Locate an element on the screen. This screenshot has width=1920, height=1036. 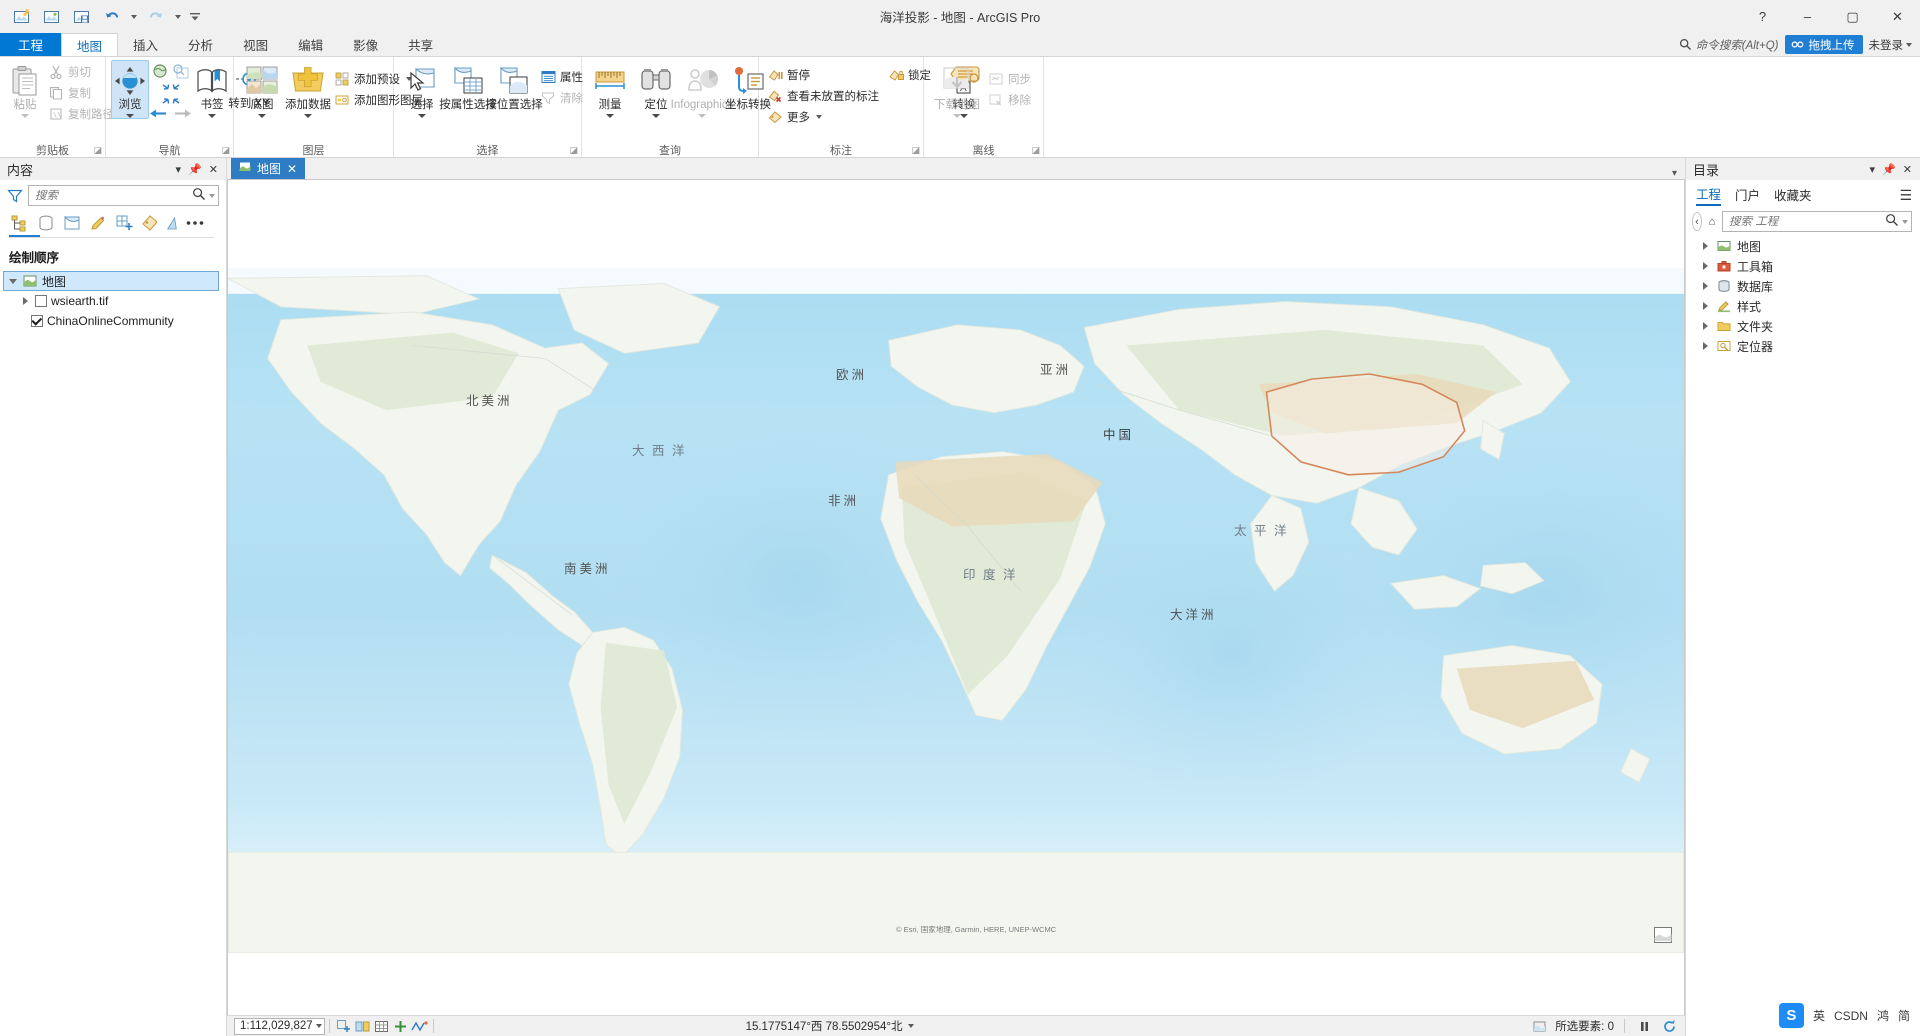
filter-icon is located at coordinates (15, 196).